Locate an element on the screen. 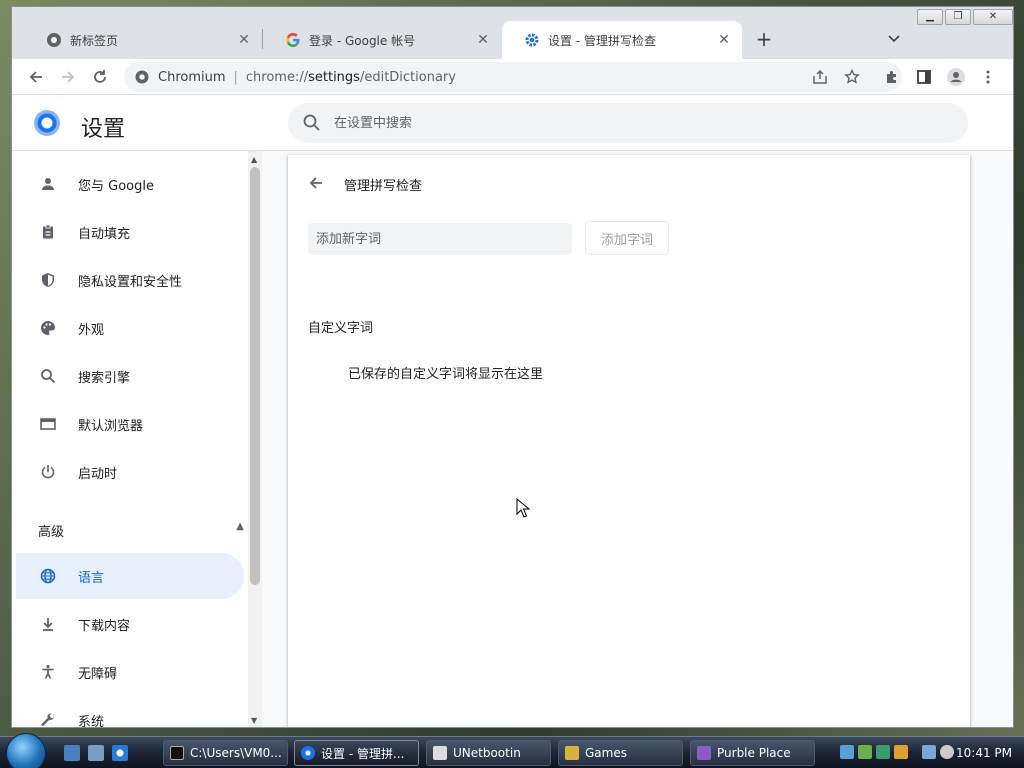 The image size is (1024, 768). reload-icon is located at coordinates (100, 76).